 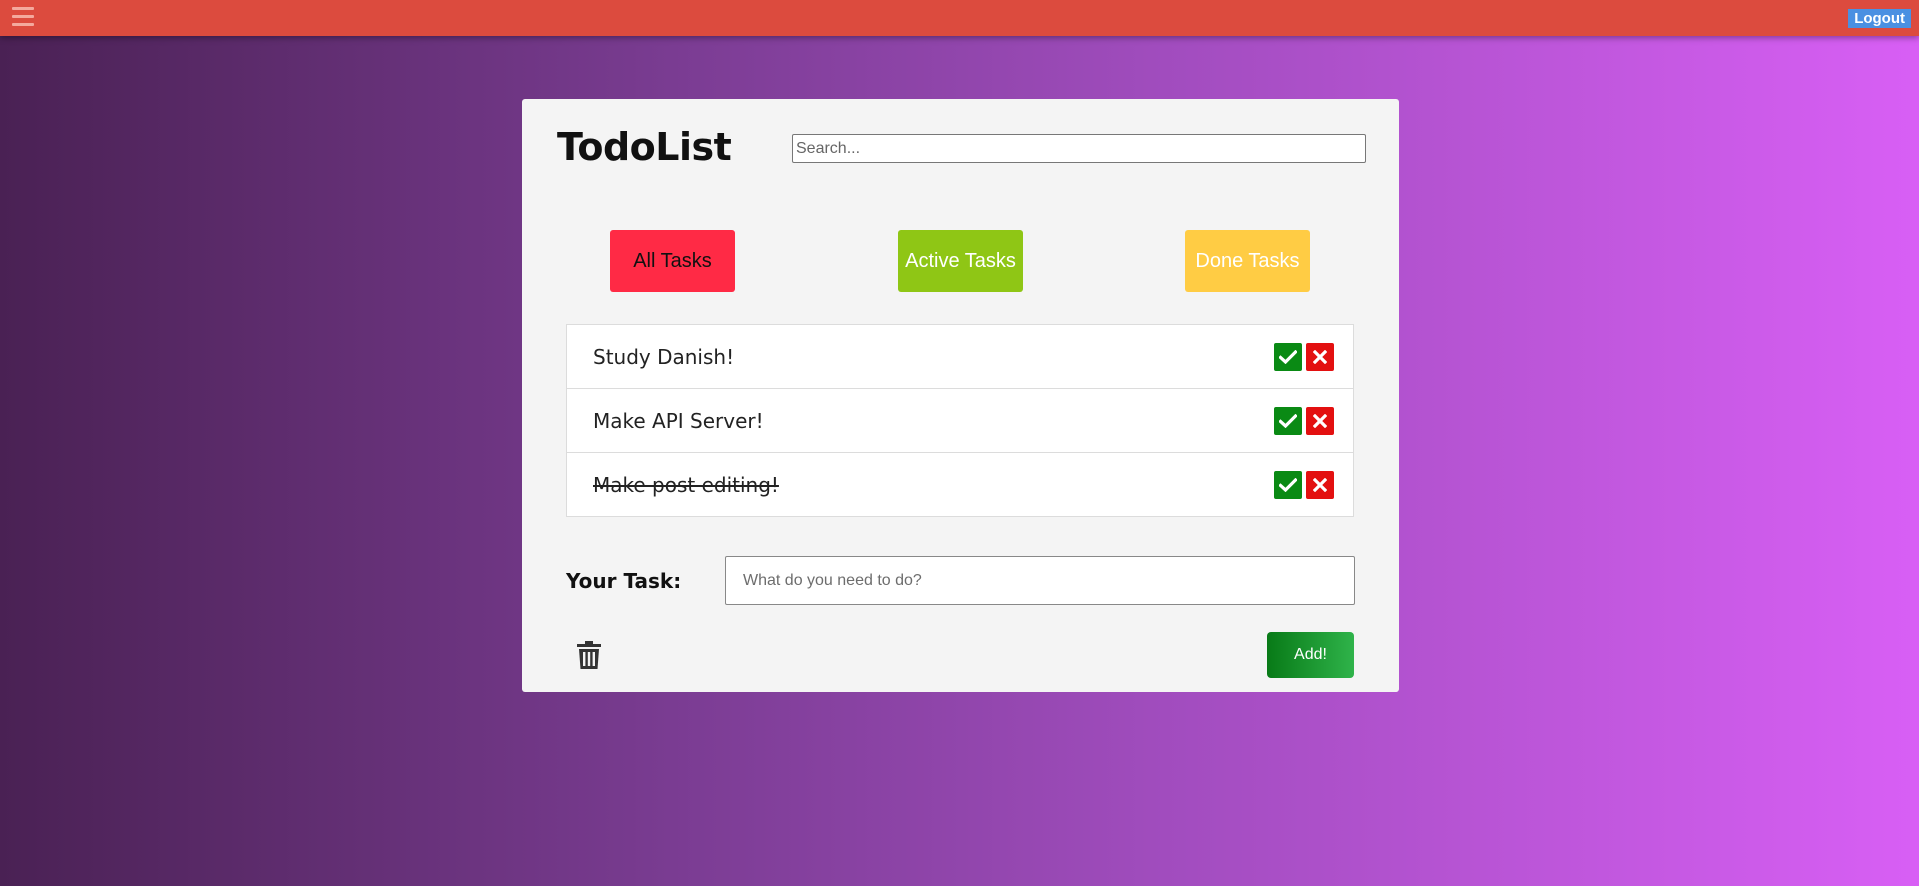 I want to click on search-input, so click(x=1079, y=148).